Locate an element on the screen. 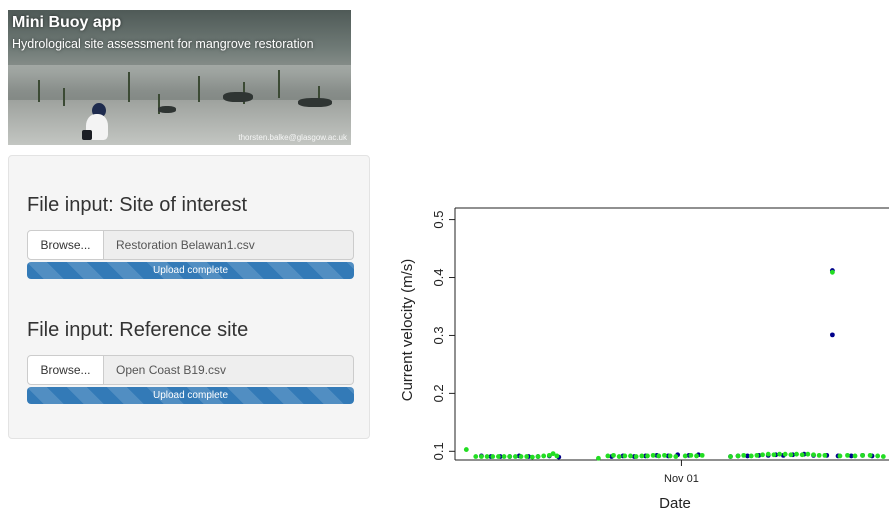 The image size is (891, 511). site-upload-progress: Upload complete is located at coordinates (190, 270).